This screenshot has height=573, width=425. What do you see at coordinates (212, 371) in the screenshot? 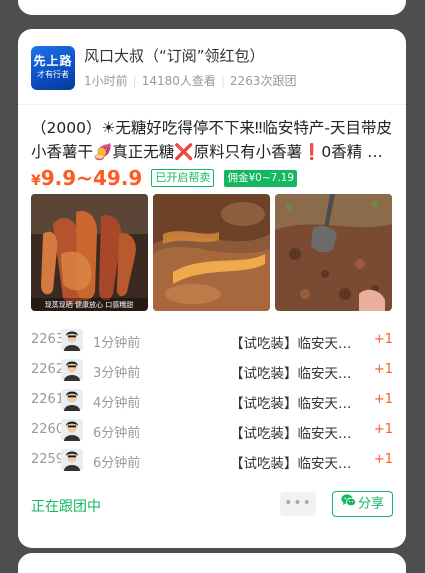
I see `order-row: 2262 3分钟前 【试吃装】临安天… +1` at bounding box center [212, 371].